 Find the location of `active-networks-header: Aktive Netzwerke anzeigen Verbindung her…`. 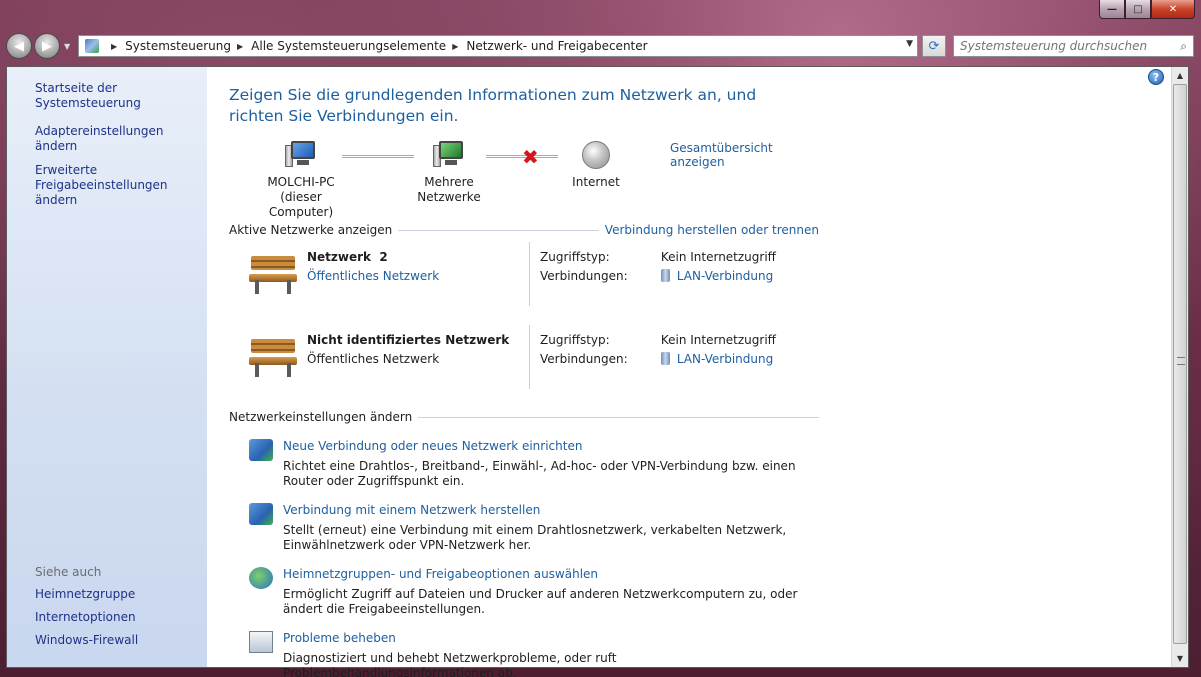

active-networks-header: Aktive Netzwerke anzeigen Verbindung her… is located at coordinates (524, 230).